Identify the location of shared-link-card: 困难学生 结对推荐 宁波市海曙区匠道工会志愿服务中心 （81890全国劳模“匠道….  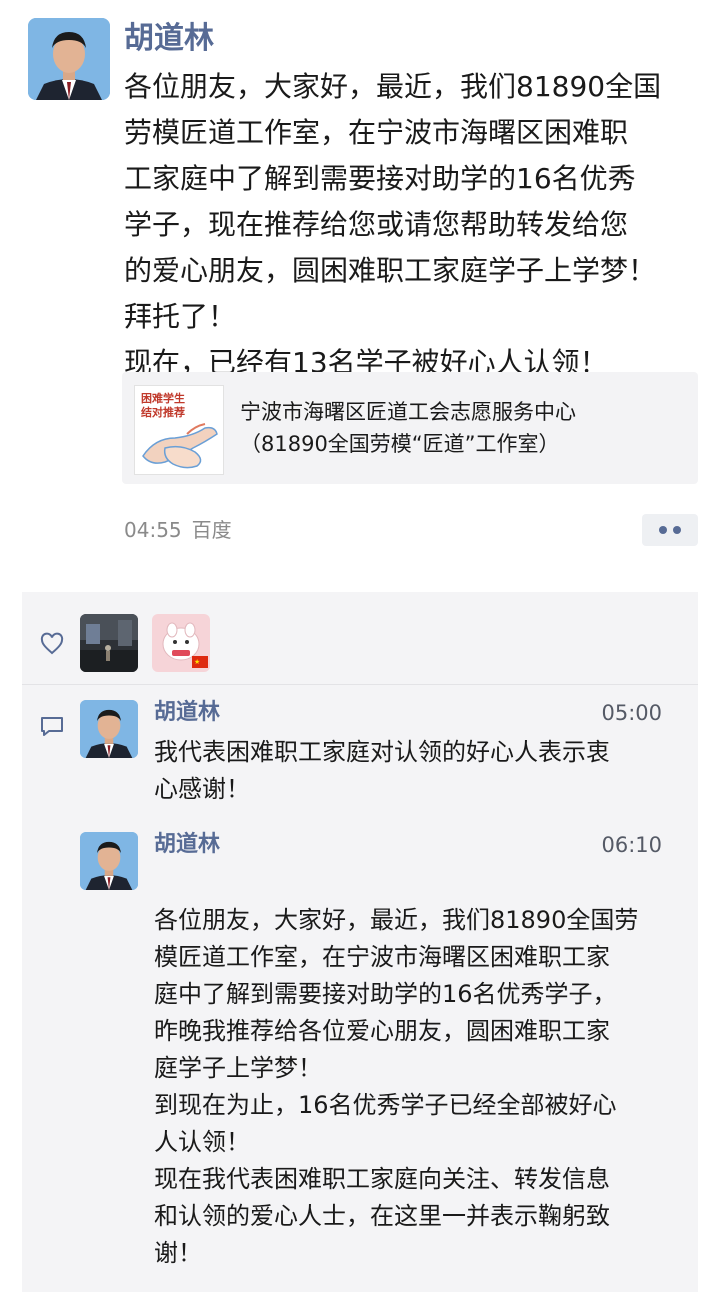
(410, 428).